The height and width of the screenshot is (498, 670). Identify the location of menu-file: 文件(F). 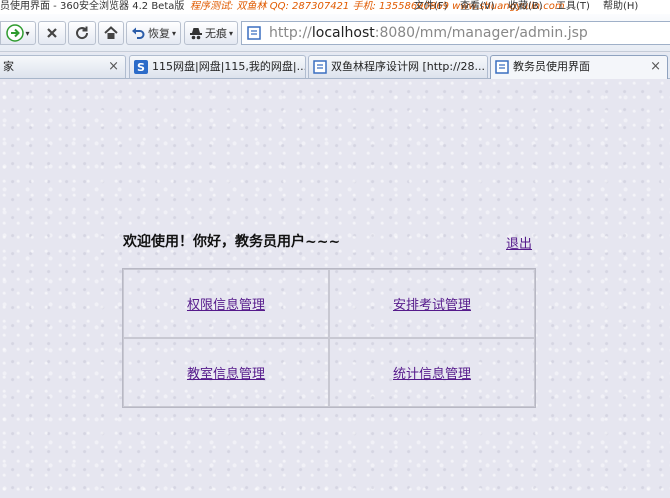
(431, 7).